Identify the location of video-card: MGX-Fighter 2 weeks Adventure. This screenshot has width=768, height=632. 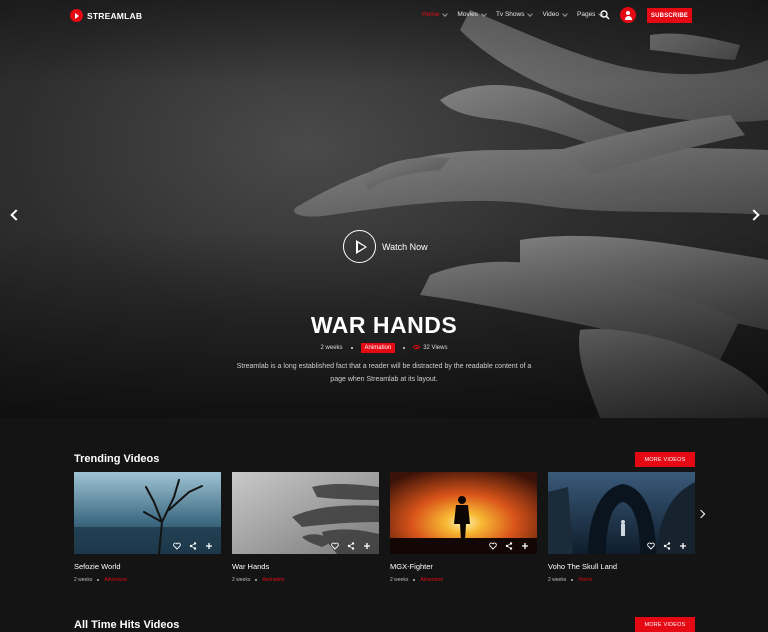
(463, 527).